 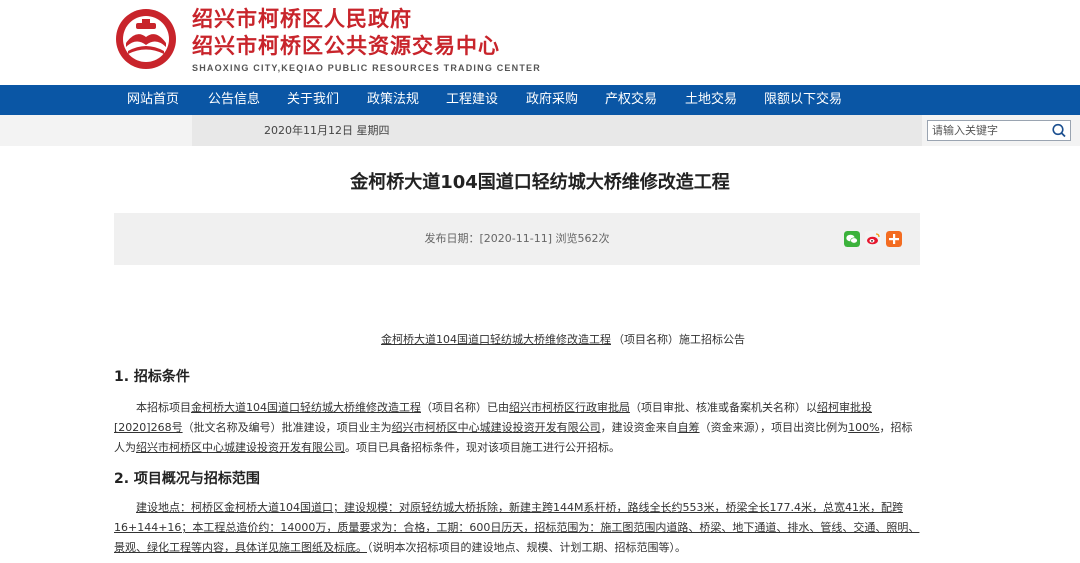 I want to click on article-meta-box: 发布日期：[2020-11-11] 浏览562次, so click(x=517, y=239).